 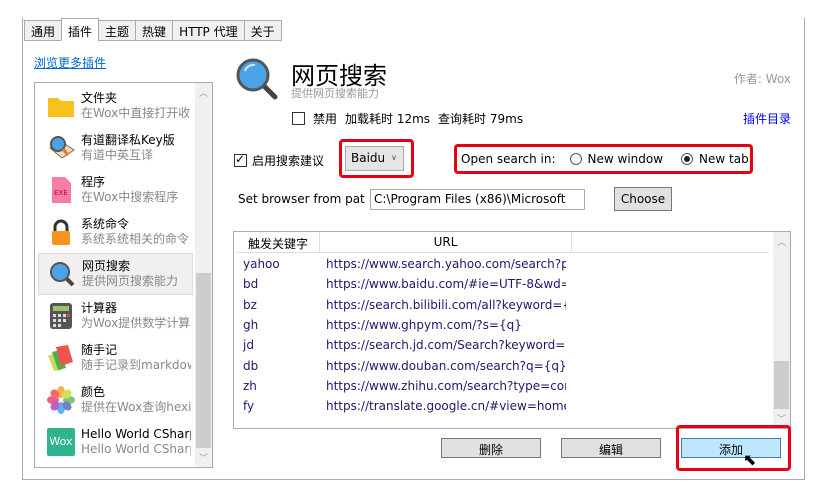 What do you see at coordinates (80, 29) in the screenshot?
I see `tab-plugins: 插件` at bounding box center [80, 29].